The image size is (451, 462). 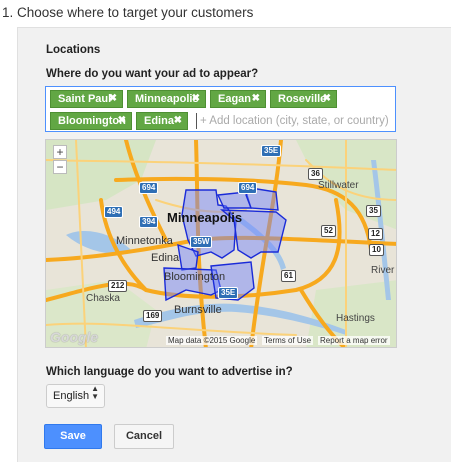 What do you see at coordinates (144, 436) in the screenshot?
I see `cancel-button: Cancel` at bounding box center [144, 436].